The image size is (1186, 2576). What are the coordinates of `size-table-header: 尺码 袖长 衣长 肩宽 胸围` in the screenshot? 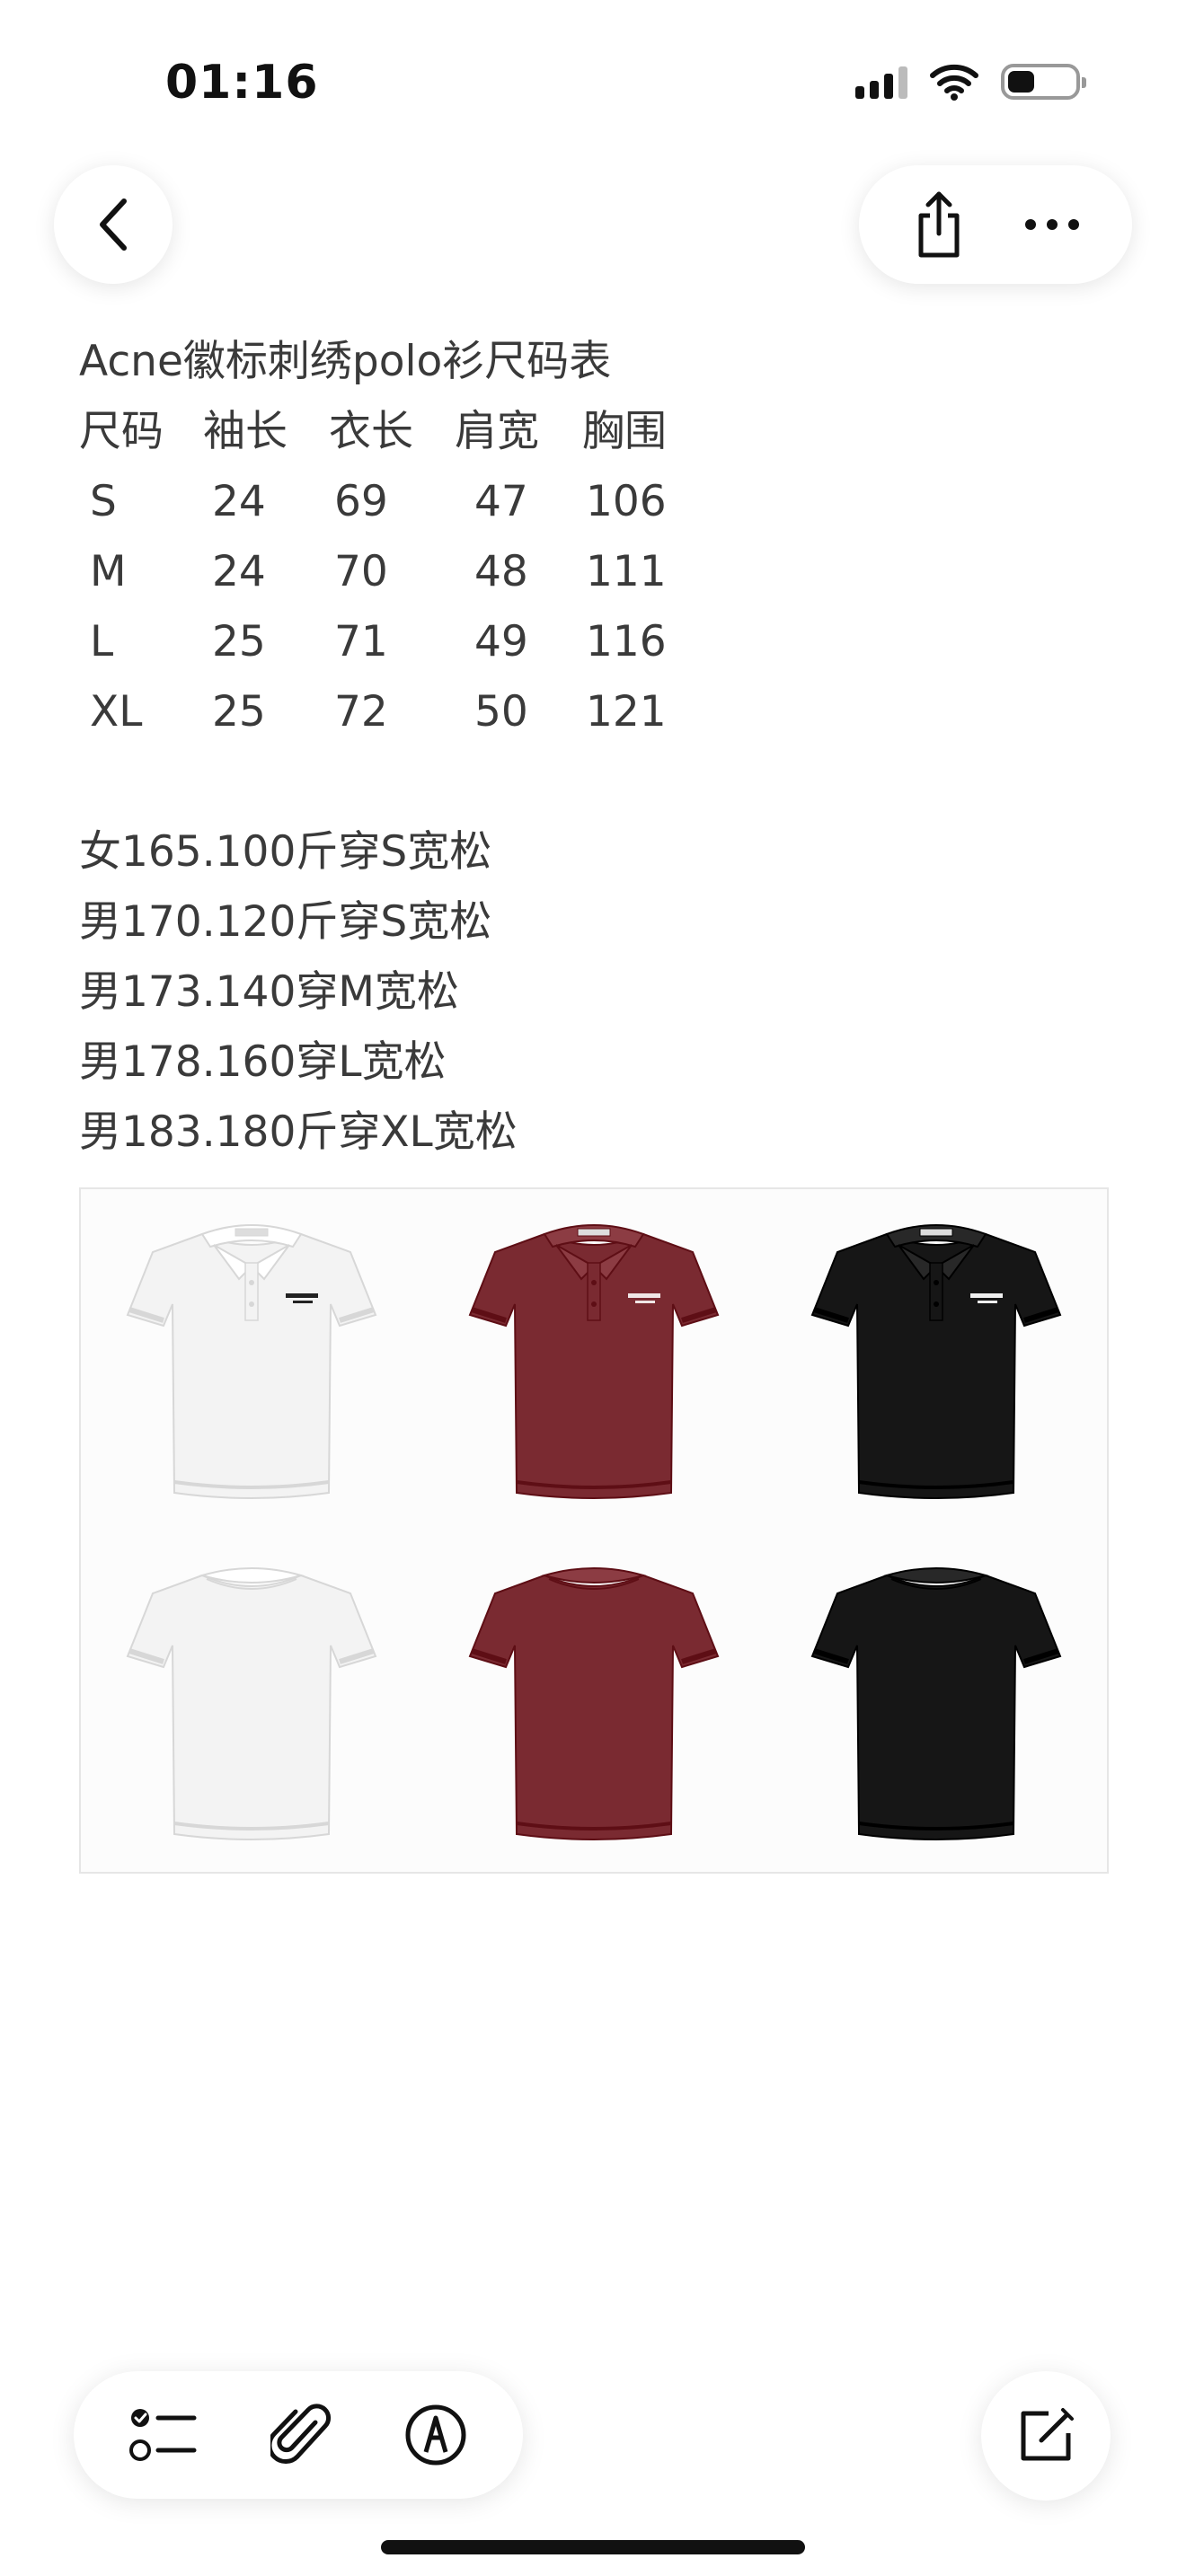 It's located at (393, 432).